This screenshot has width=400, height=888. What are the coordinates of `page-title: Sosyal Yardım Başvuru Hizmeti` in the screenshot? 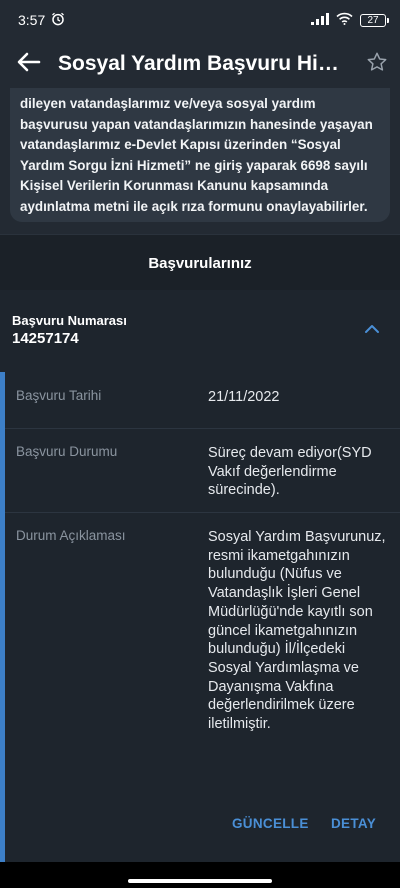 It's located at (206, 63).